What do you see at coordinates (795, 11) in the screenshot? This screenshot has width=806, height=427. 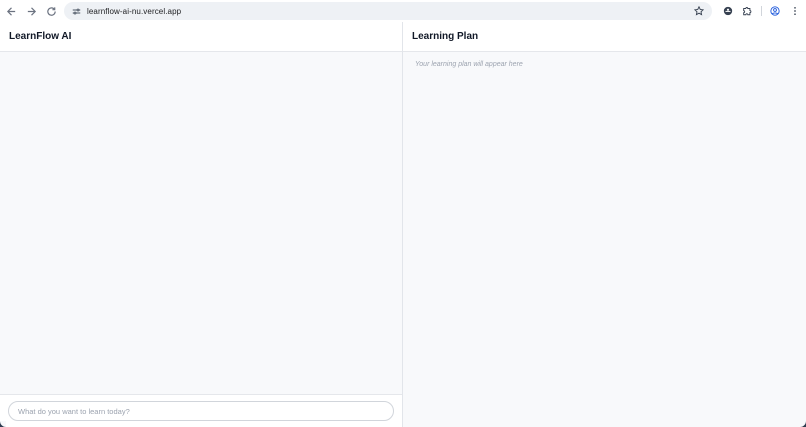 I see `more-menu-icon` at bounding box center [795, 11].